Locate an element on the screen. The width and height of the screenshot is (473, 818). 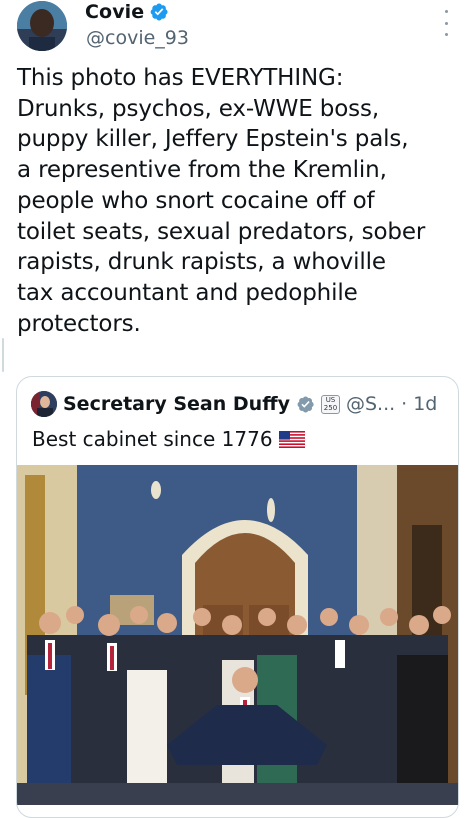
quoted-author-avatar is located at coordinates (44, 404).